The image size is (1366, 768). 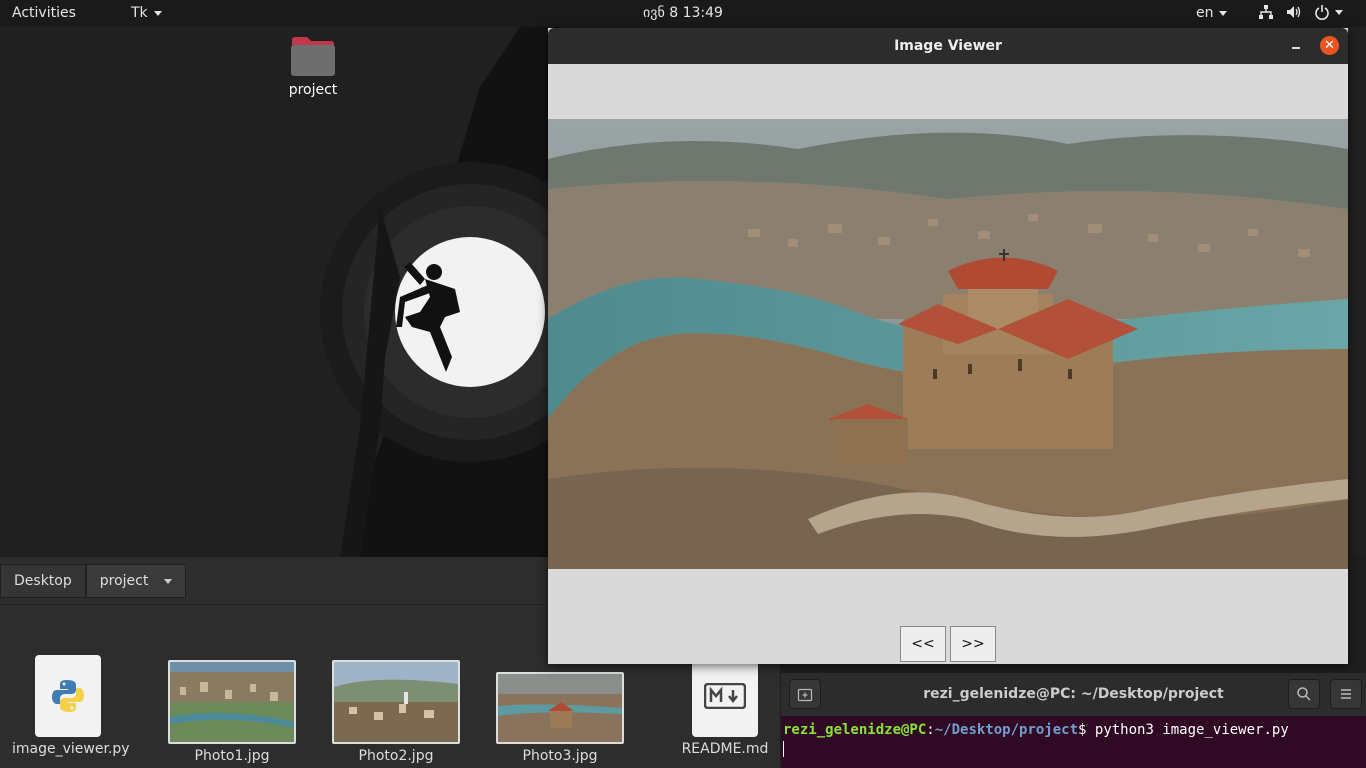 I want to click on system-tray, so click(x=1300, y=12).